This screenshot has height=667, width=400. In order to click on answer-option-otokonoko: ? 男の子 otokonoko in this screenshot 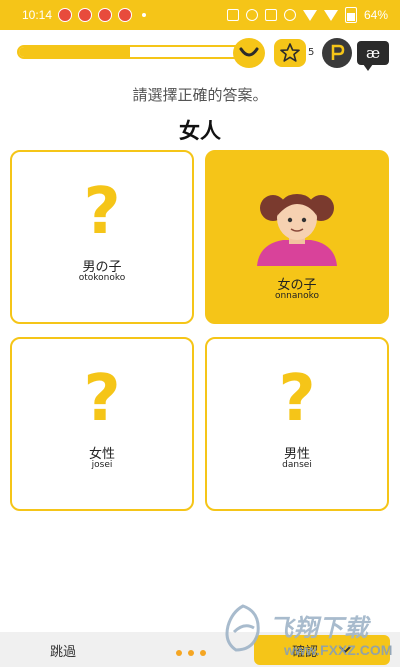, I will do `click(102, 237)`.